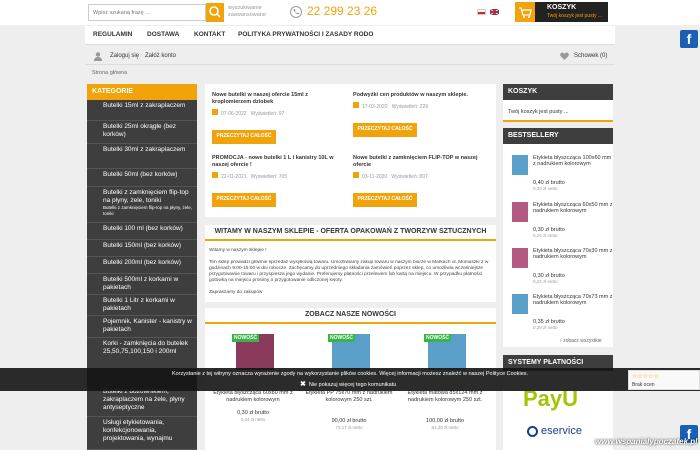 Image resolution: width=700 pixels, height=450 pixels. I want to click on search-button, so click(215, 12).